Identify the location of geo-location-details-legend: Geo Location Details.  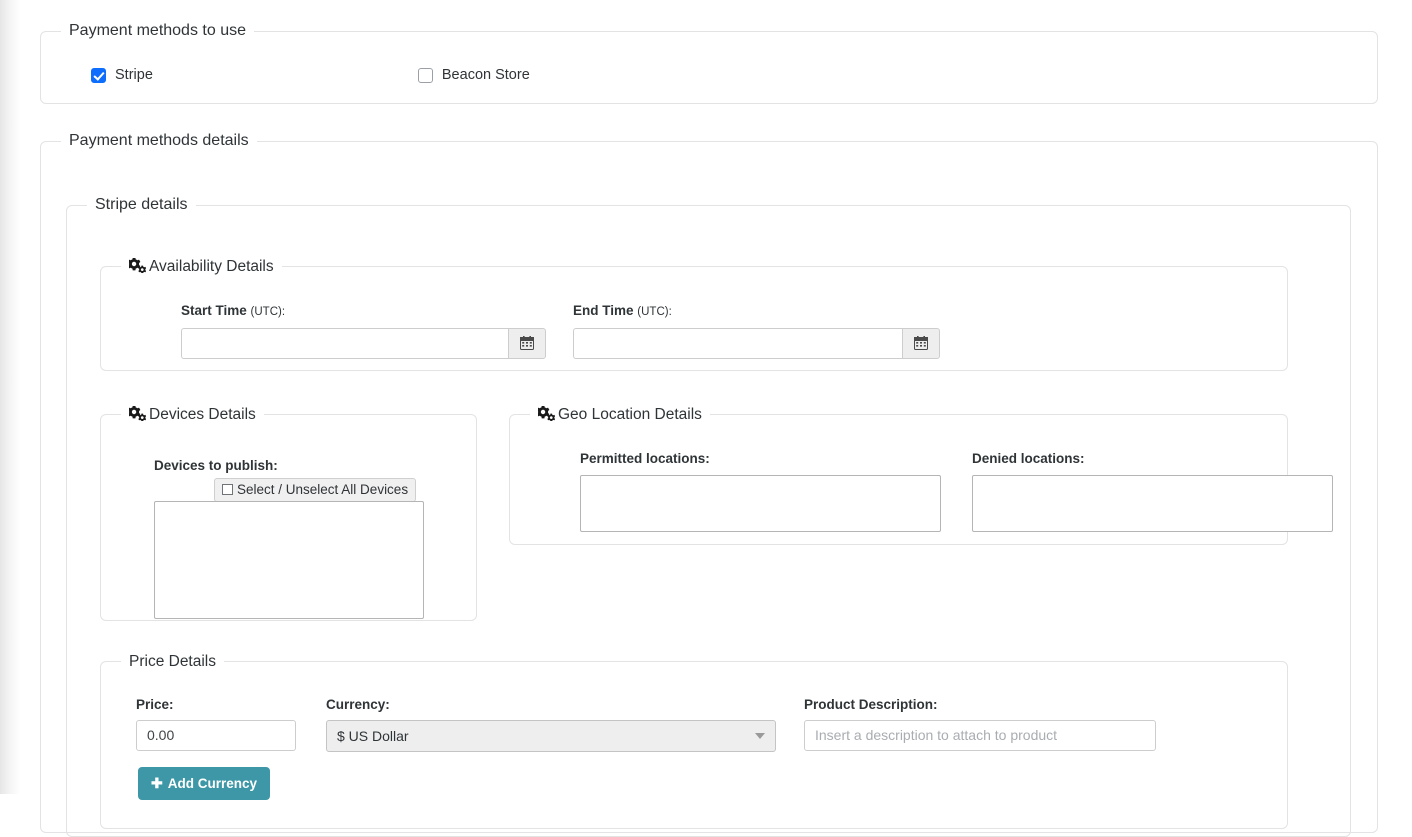
(620, 414).